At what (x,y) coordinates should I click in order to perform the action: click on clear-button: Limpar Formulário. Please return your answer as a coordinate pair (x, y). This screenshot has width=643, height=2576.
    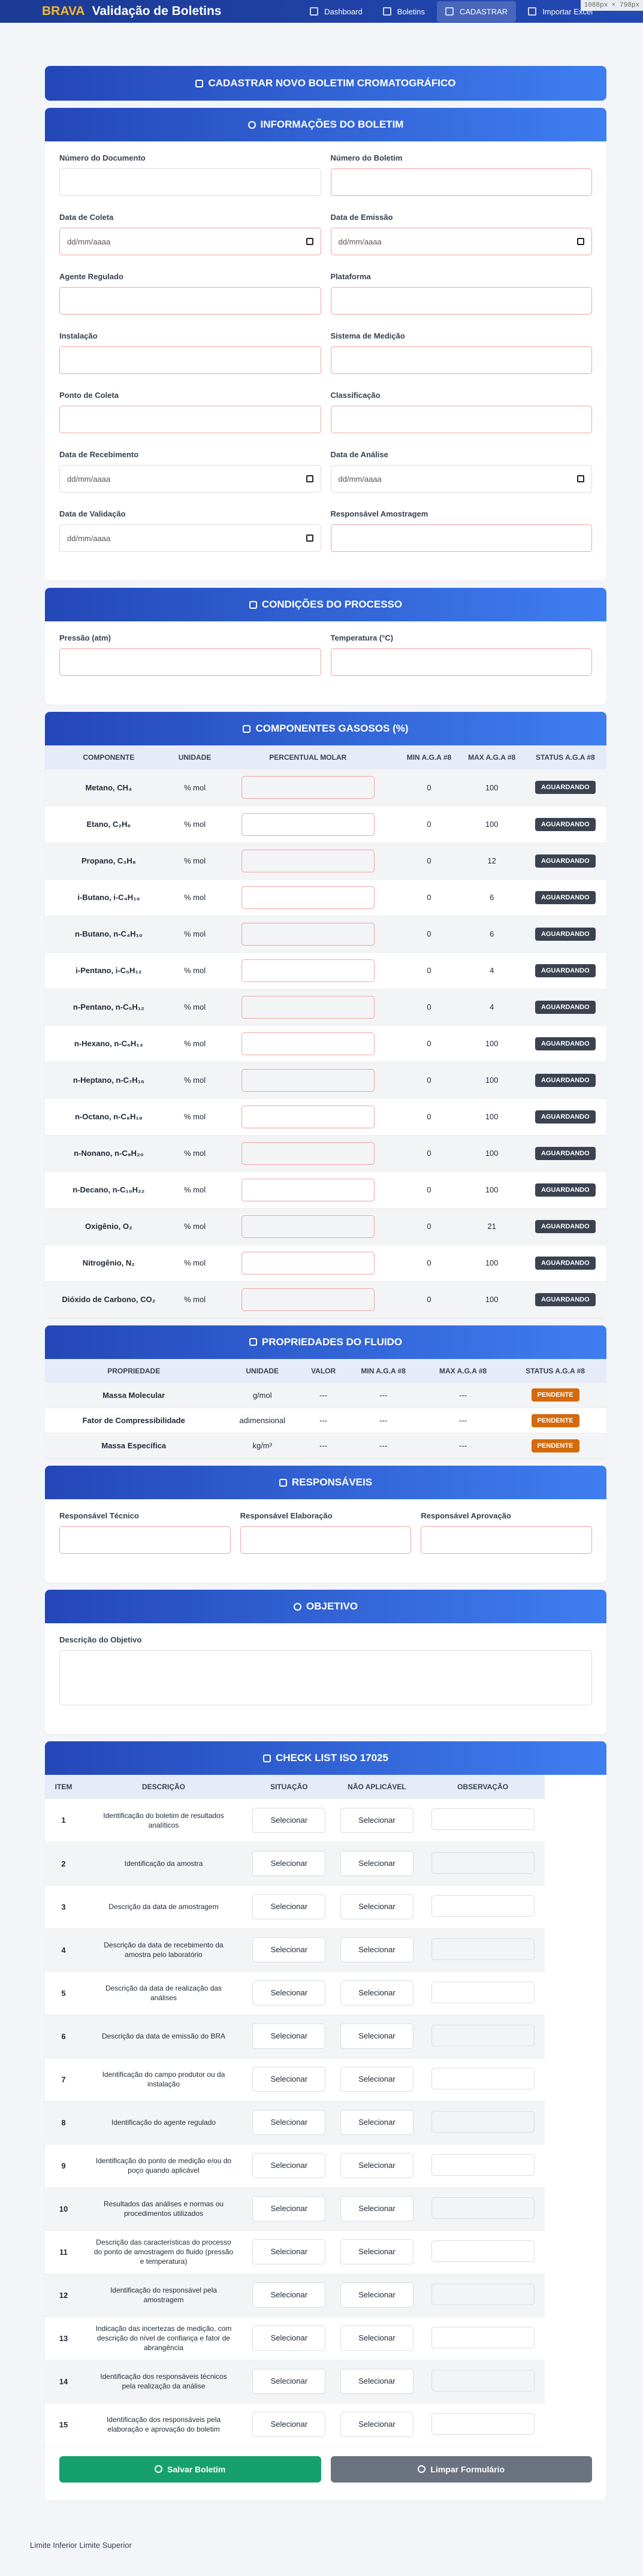
    Looking at the image, I should click on (461, 2469).